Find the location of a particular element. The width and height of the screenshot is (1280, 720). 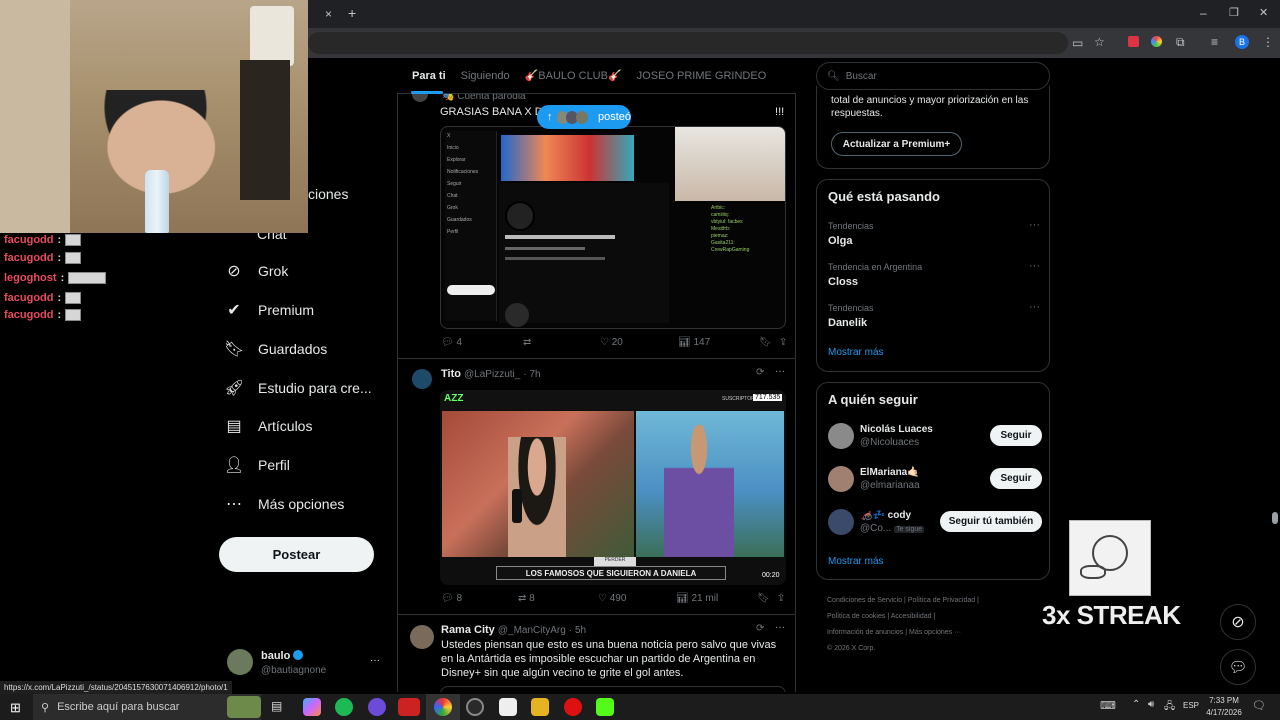

chat-float-button: 💬︎ is located at coordinates (1238, 667).